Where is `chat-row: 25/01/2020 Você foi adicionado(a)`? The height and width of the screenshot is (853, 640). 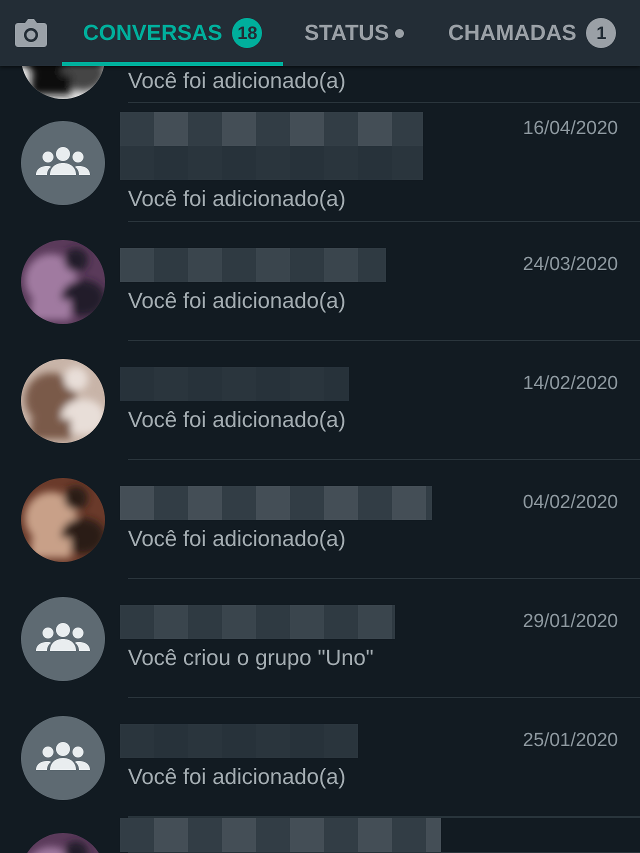
chat-row: 25/01/2020 Você foi adicionado(a) is located at coordinates (320, 757).